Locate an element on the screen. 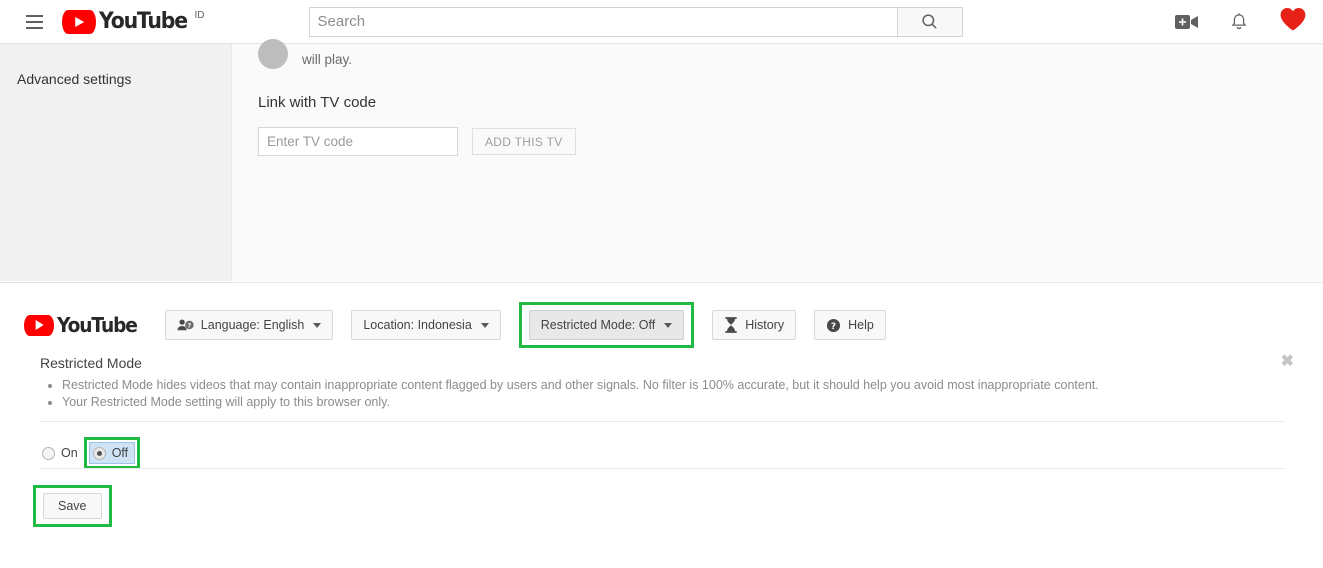  masthead: YouTube ID is located at coordinates (661, 22).